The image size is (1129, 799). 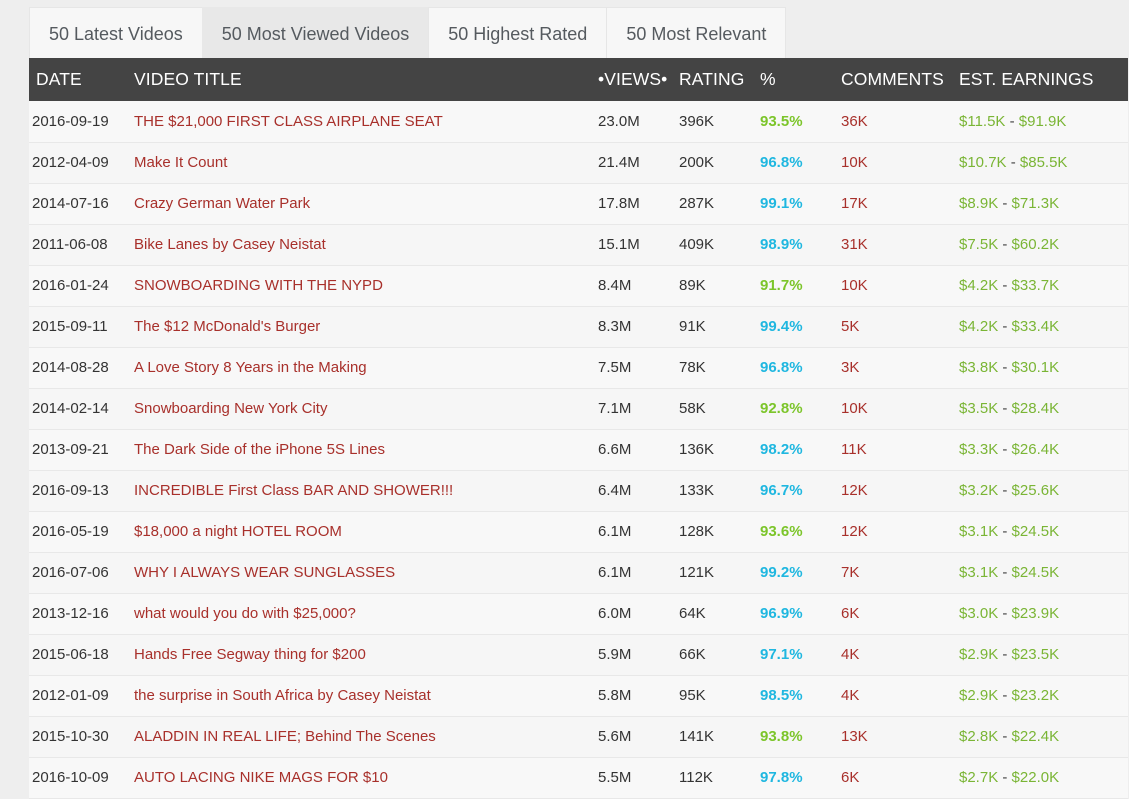 What do you see at coordinates (250, 367) in the screenshot?
I see `video-title-link: A Love Story 8 Years in the Making` at bounding box center [250, 367].